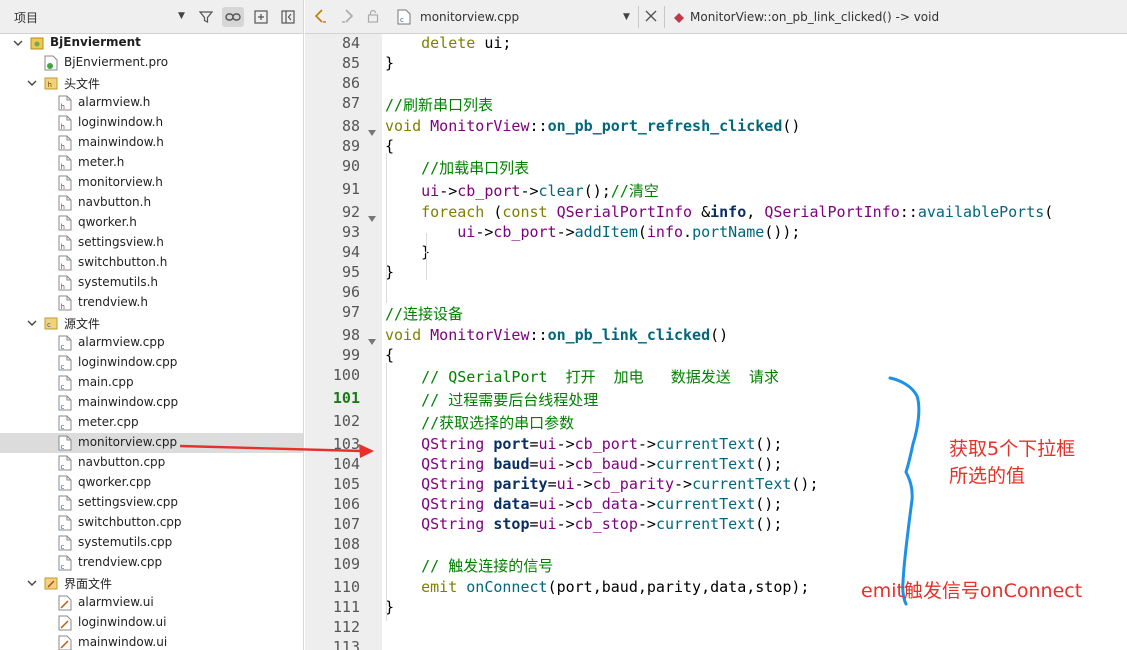 Image resolution: width=1127 pixels, height=650 pixels. I want to click on link-icon, so click(233, 17).